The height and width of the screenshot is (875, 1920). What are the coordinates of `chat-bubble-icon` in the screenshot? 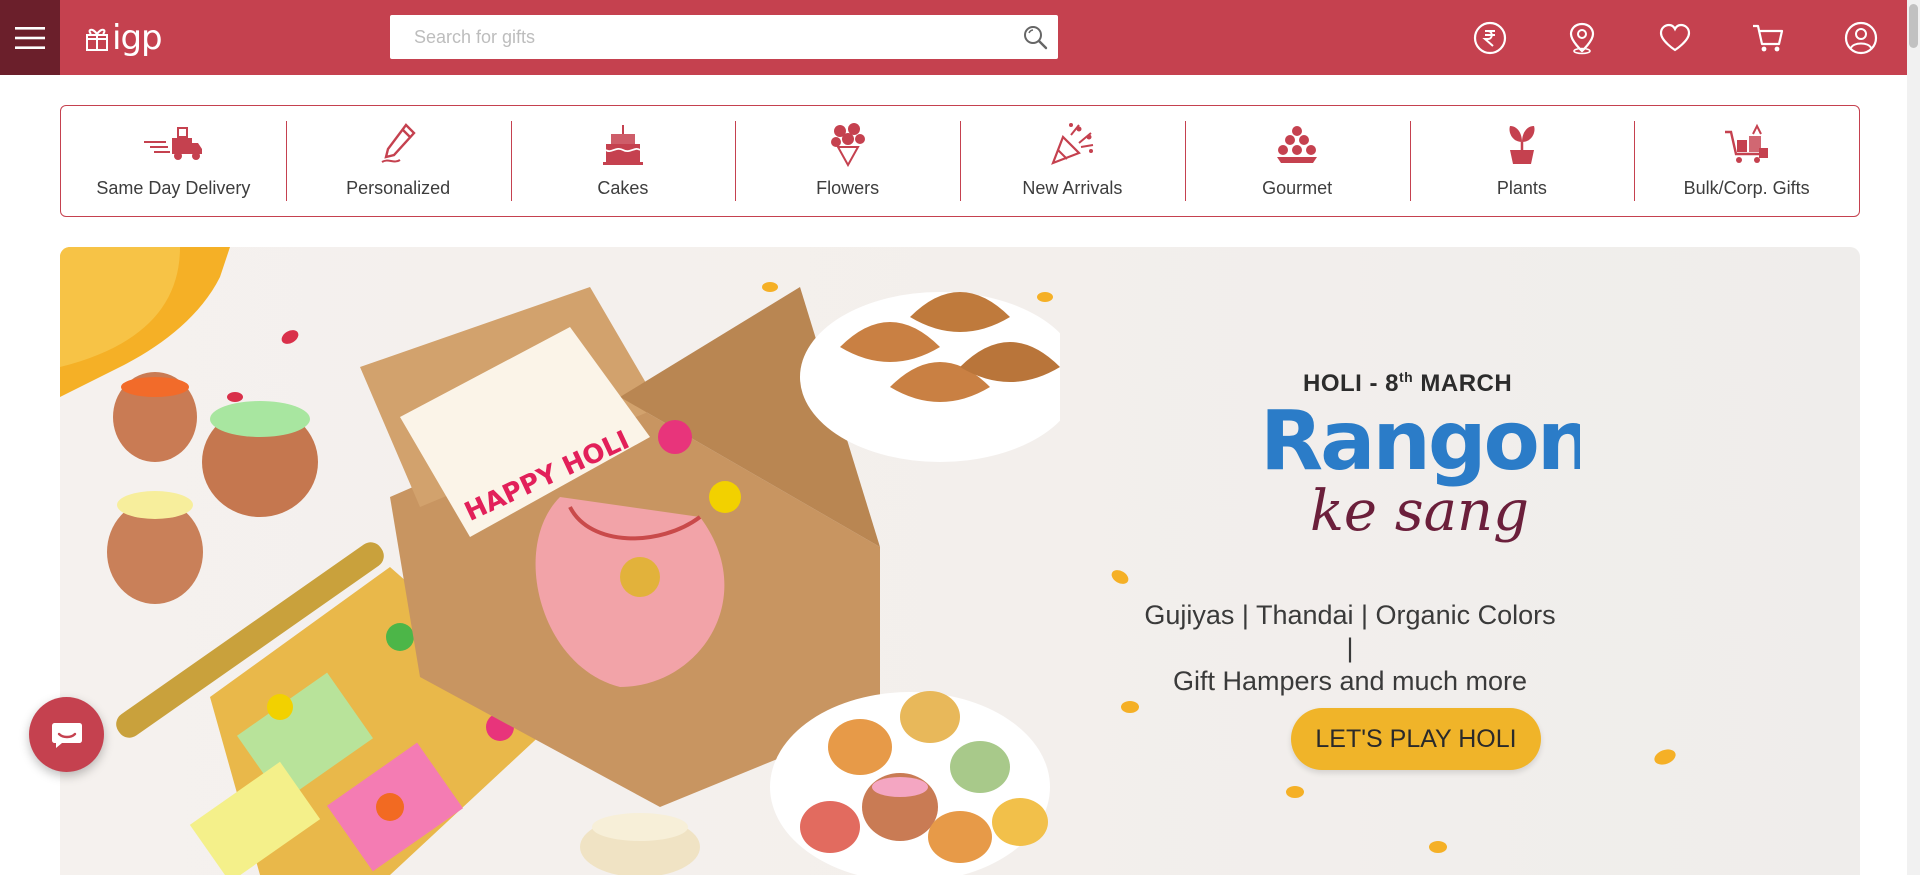 It's located at (66, 735).